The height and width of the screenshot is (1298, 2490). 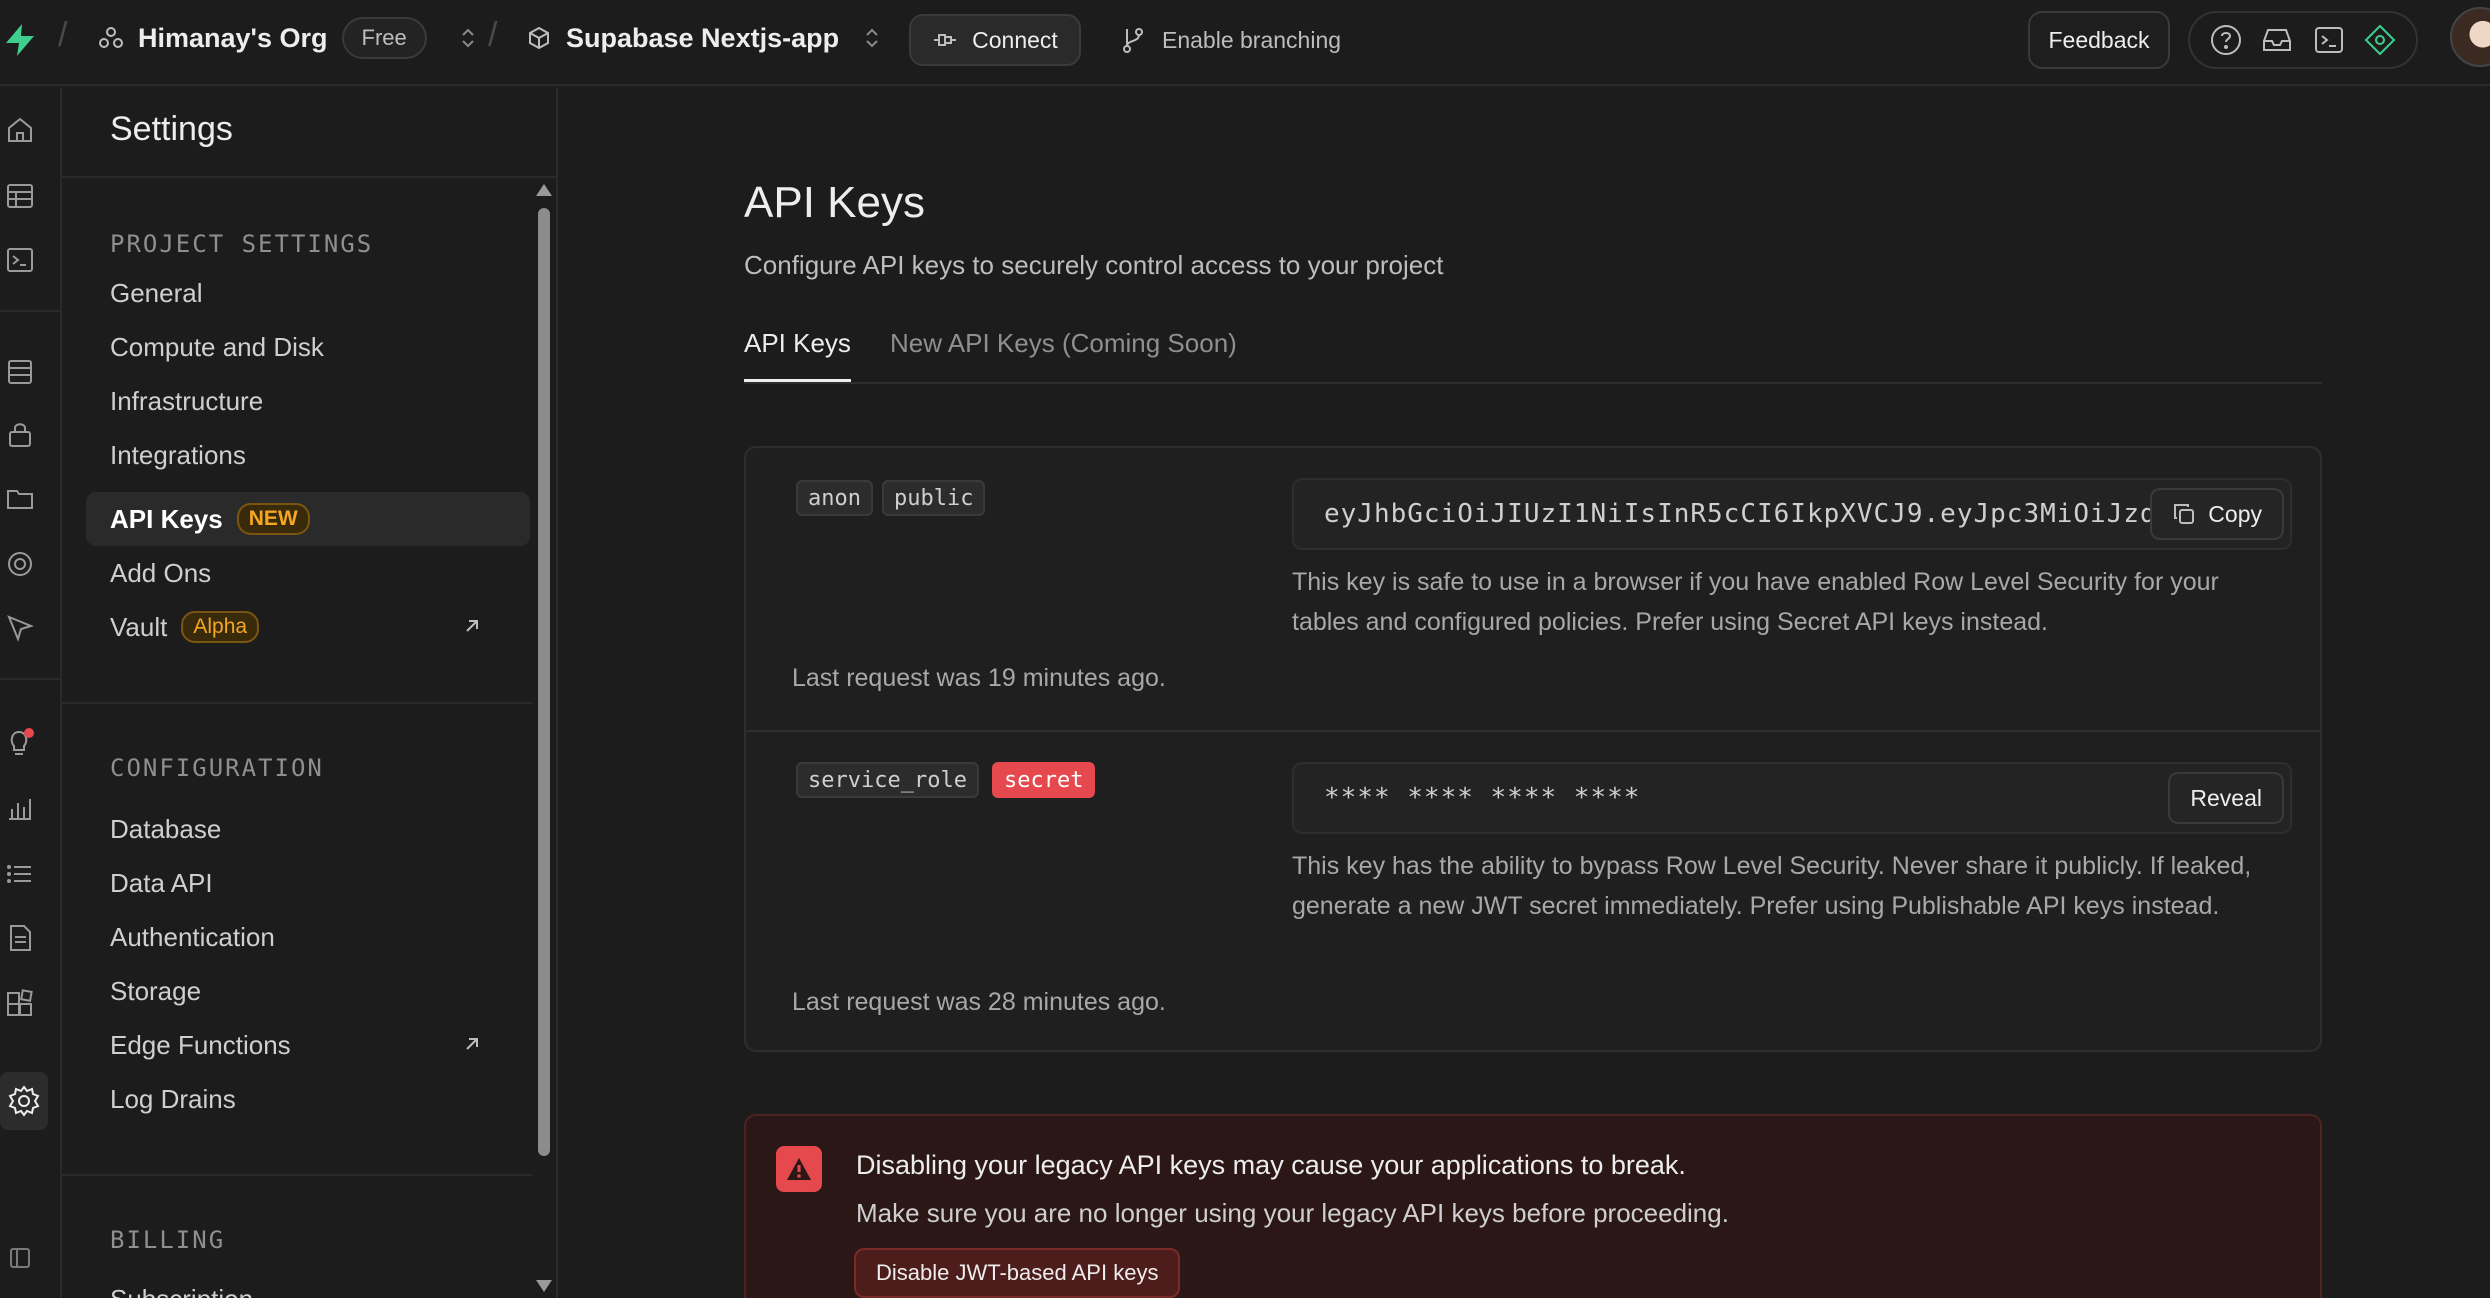 What do you see at coordinates (178, 454) in the screenshot?
I see `sidebar-item-label: Integrations` at bounding box center [178, 454].